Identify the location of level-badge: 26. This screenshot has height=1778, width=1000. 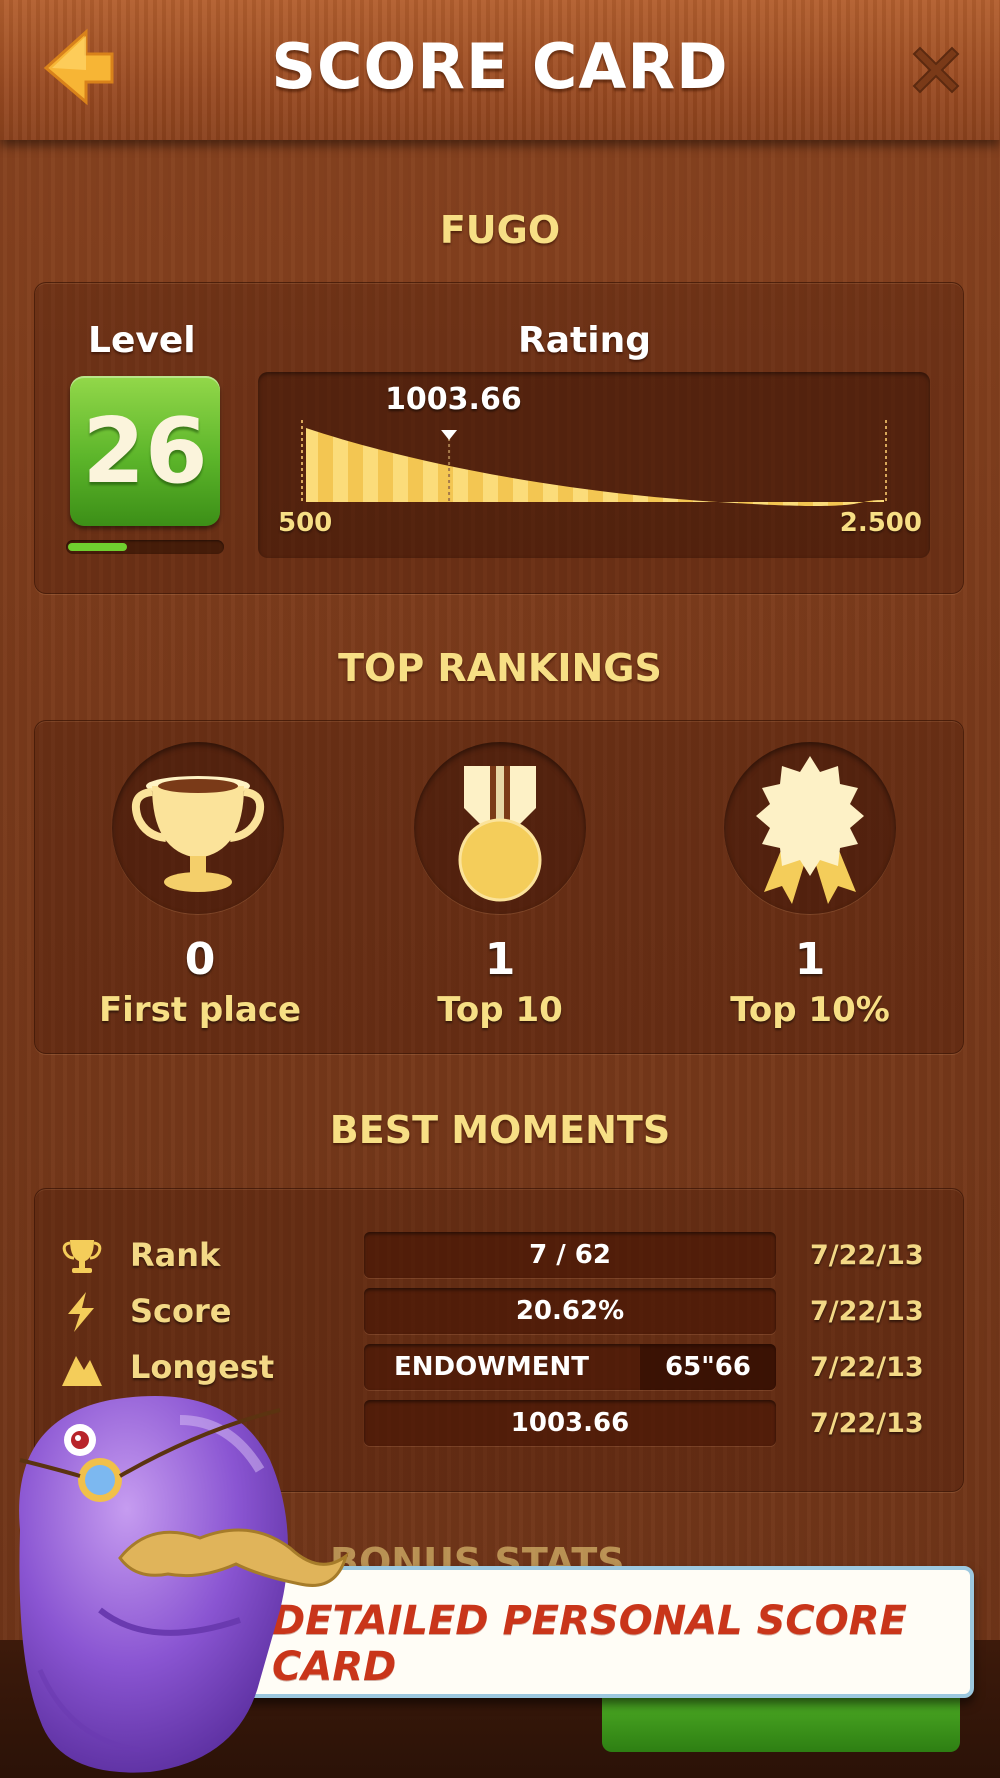
(145, 451).